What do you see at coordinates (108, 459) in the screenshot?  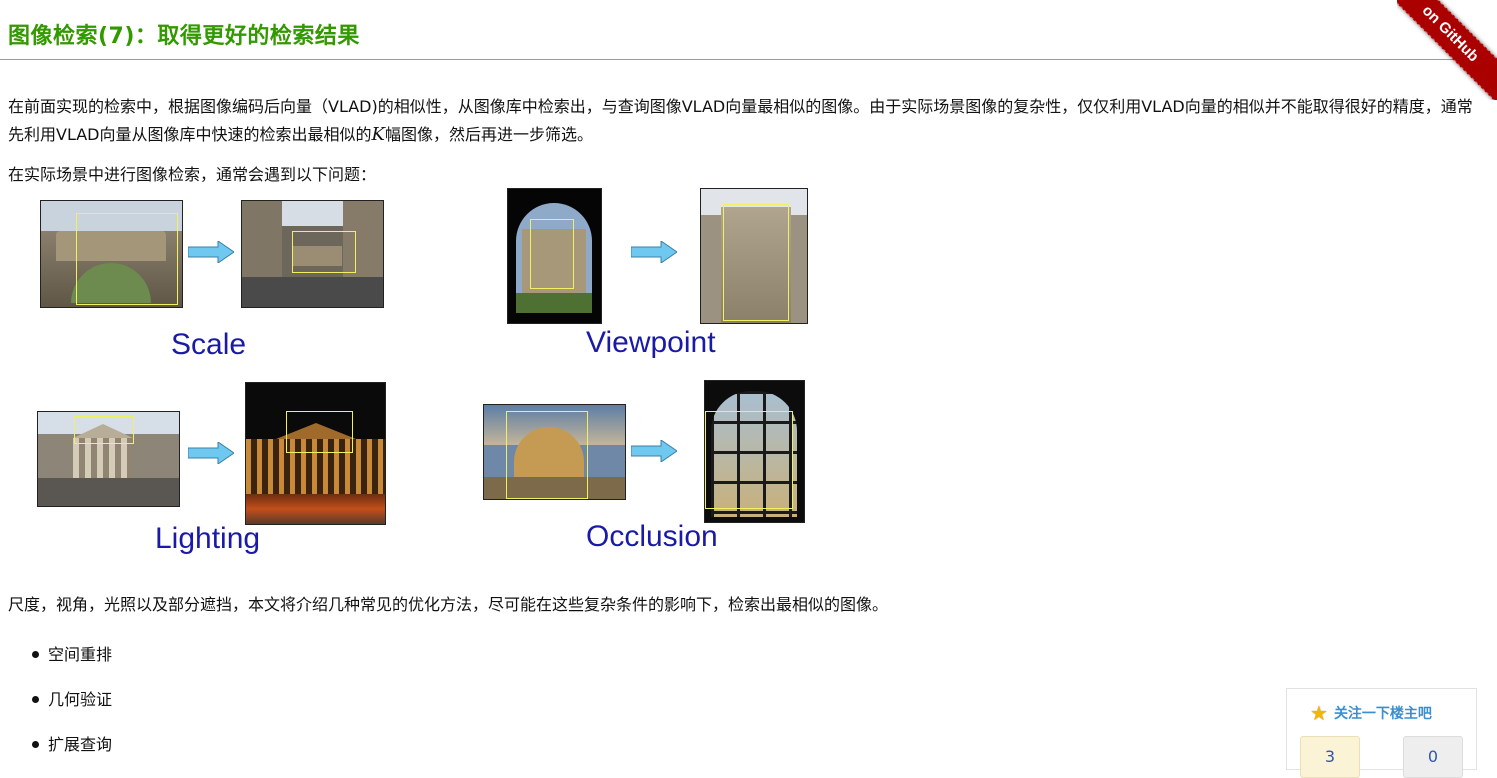 I see `lighting-query-photo` at bounding box center [108, 459].